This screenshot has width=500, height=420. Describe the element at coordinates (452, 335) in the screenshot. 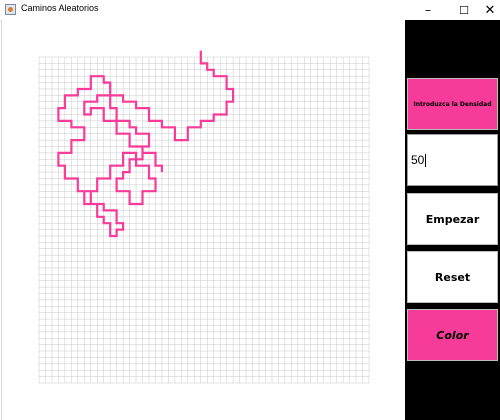

I see `color-button: Color` at that location.